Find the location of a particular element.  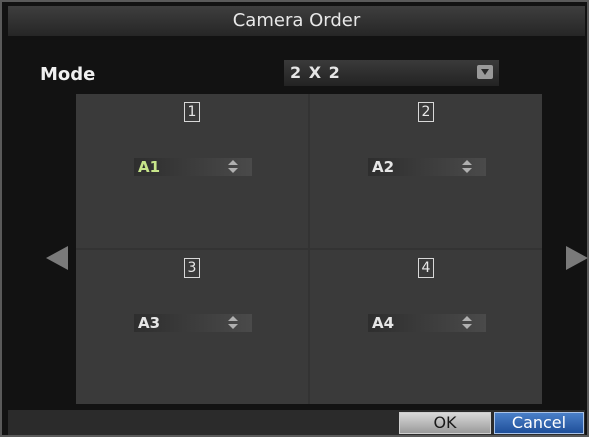

cell-number: 2 is located at coordinates (426, 112).